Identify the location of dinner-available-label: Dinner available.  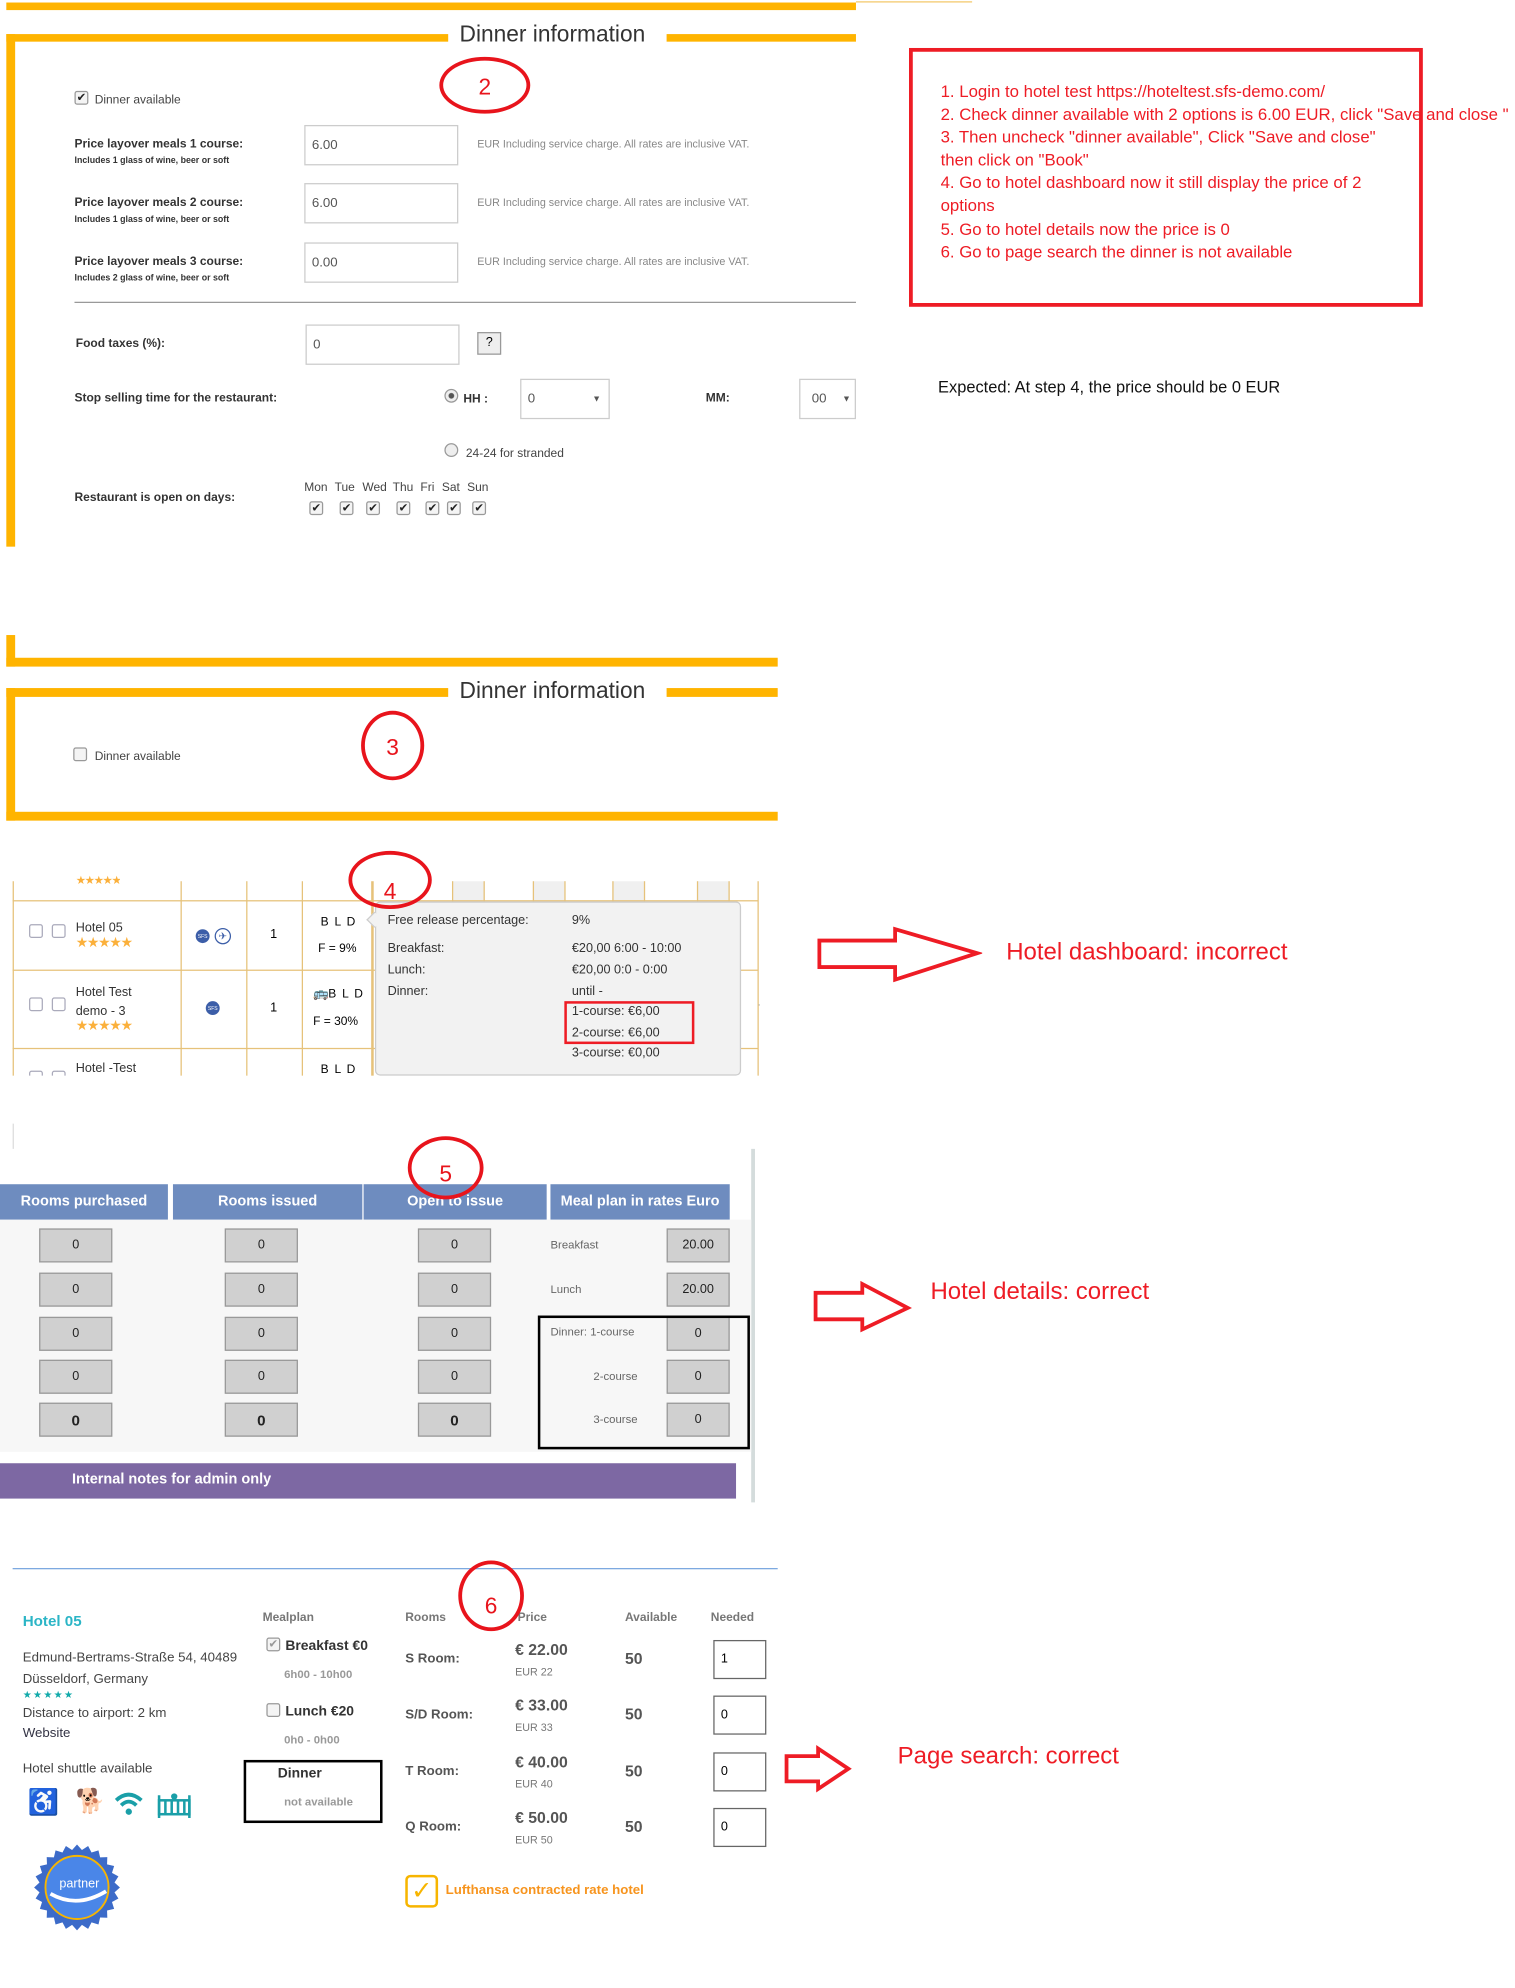
(137, 100).